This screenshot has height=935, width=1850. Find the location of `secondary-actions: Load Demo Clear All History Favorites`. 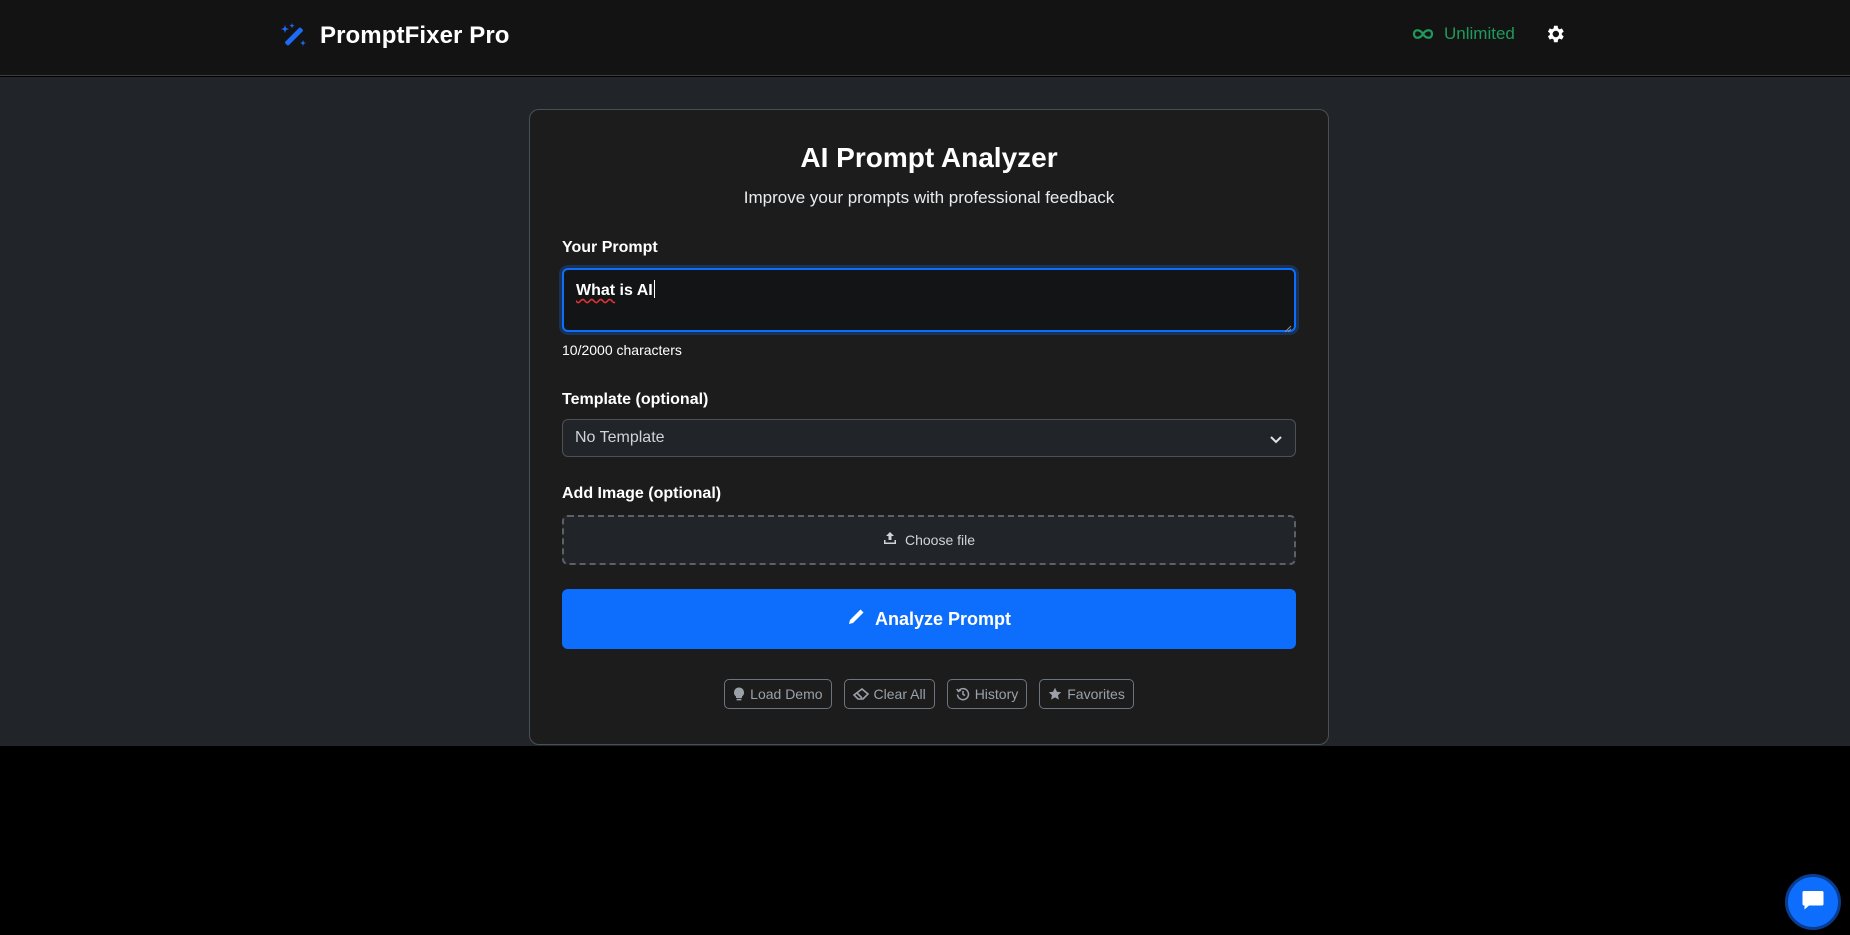

secondary-actions: Load Demo Clear All History Favorites is located at coordinates (929, 694).